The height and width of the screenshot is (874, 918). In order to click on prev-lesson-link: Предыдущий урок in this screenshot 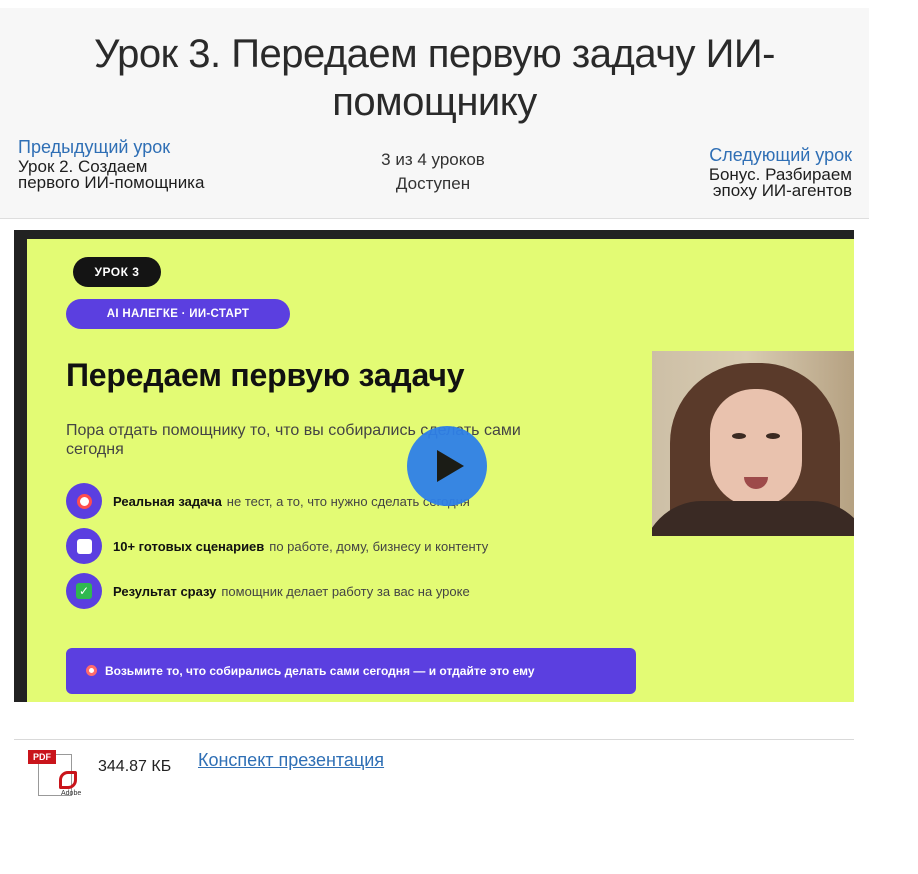, I will do `click(113, 147)`.